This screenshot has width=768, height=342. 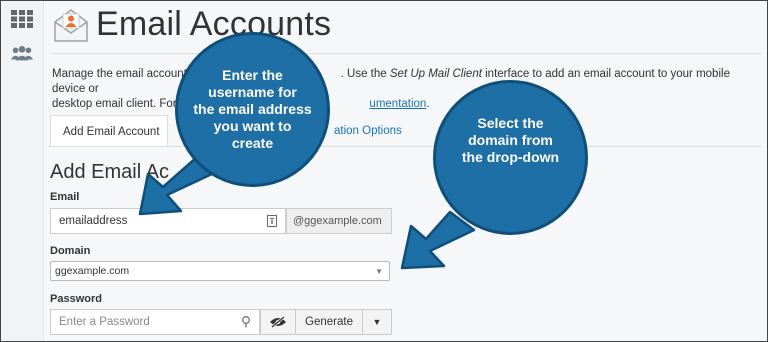 I want to click on users-button, so click(x=22, y=53).